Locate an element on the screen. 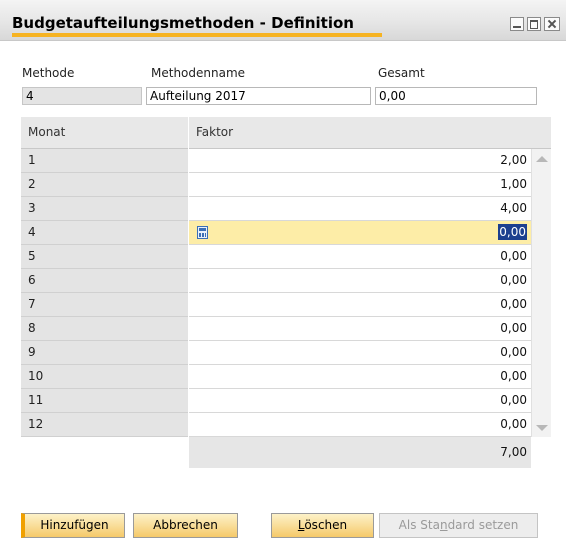 The image size is (566, 547). total-field: 0,00 is located at coordinates (456, 96).